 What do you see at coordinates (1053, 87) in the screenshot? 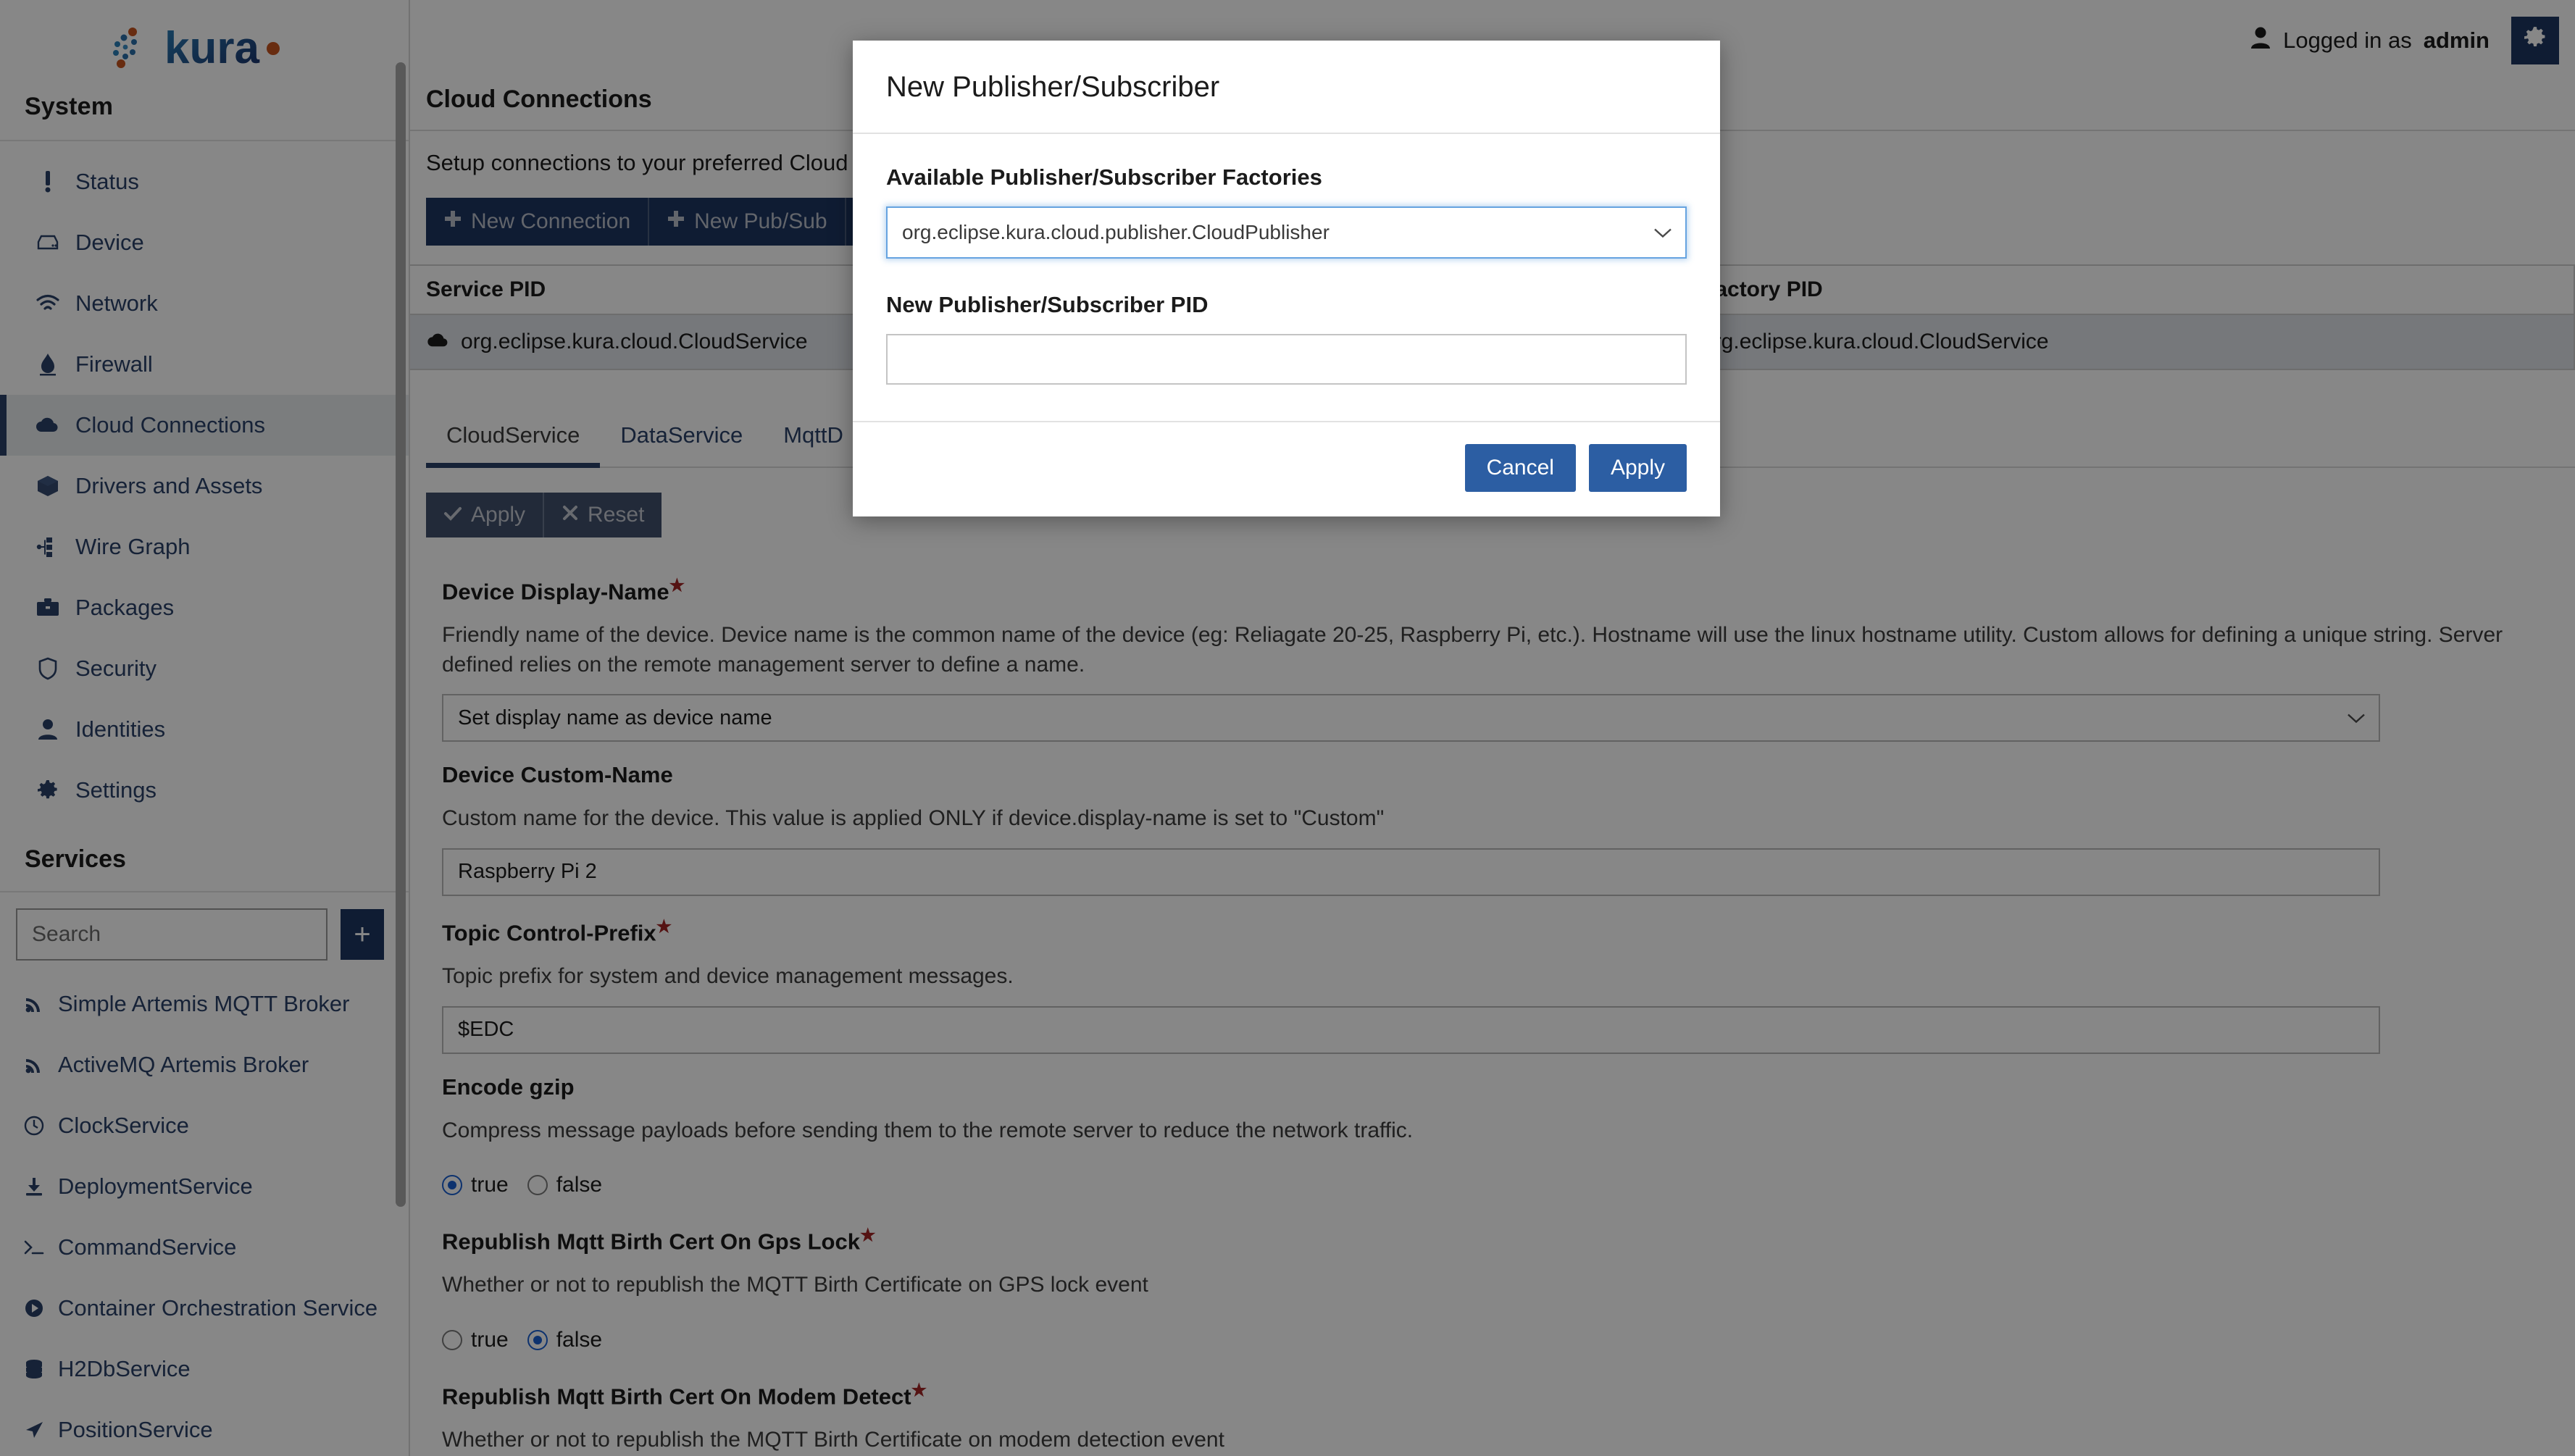
I see `dialog-title: New Publisher/Subscriber` at bounding box center [1053, 87].